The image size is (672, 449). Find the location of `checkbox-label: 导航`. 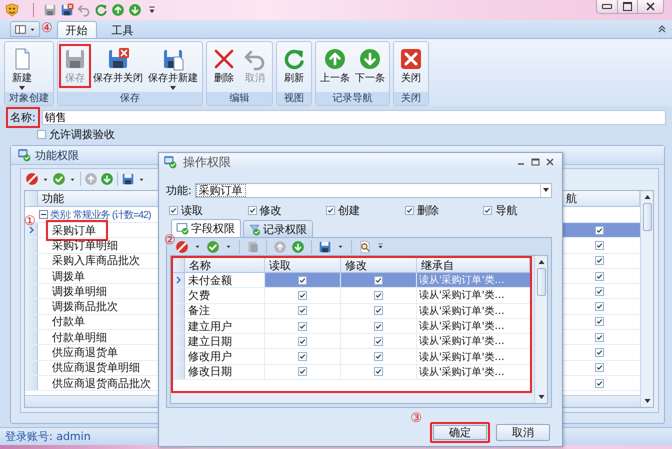

checkbox-label: 导航 is located at coordinates (506, 210).